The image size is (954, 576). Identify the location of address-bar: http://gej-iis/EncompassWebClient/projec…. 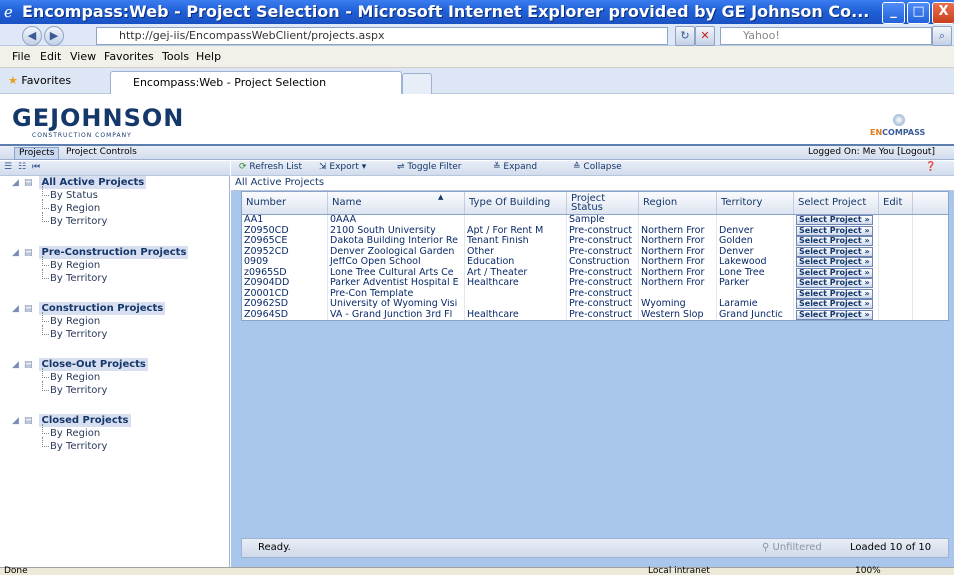
(382, 36).